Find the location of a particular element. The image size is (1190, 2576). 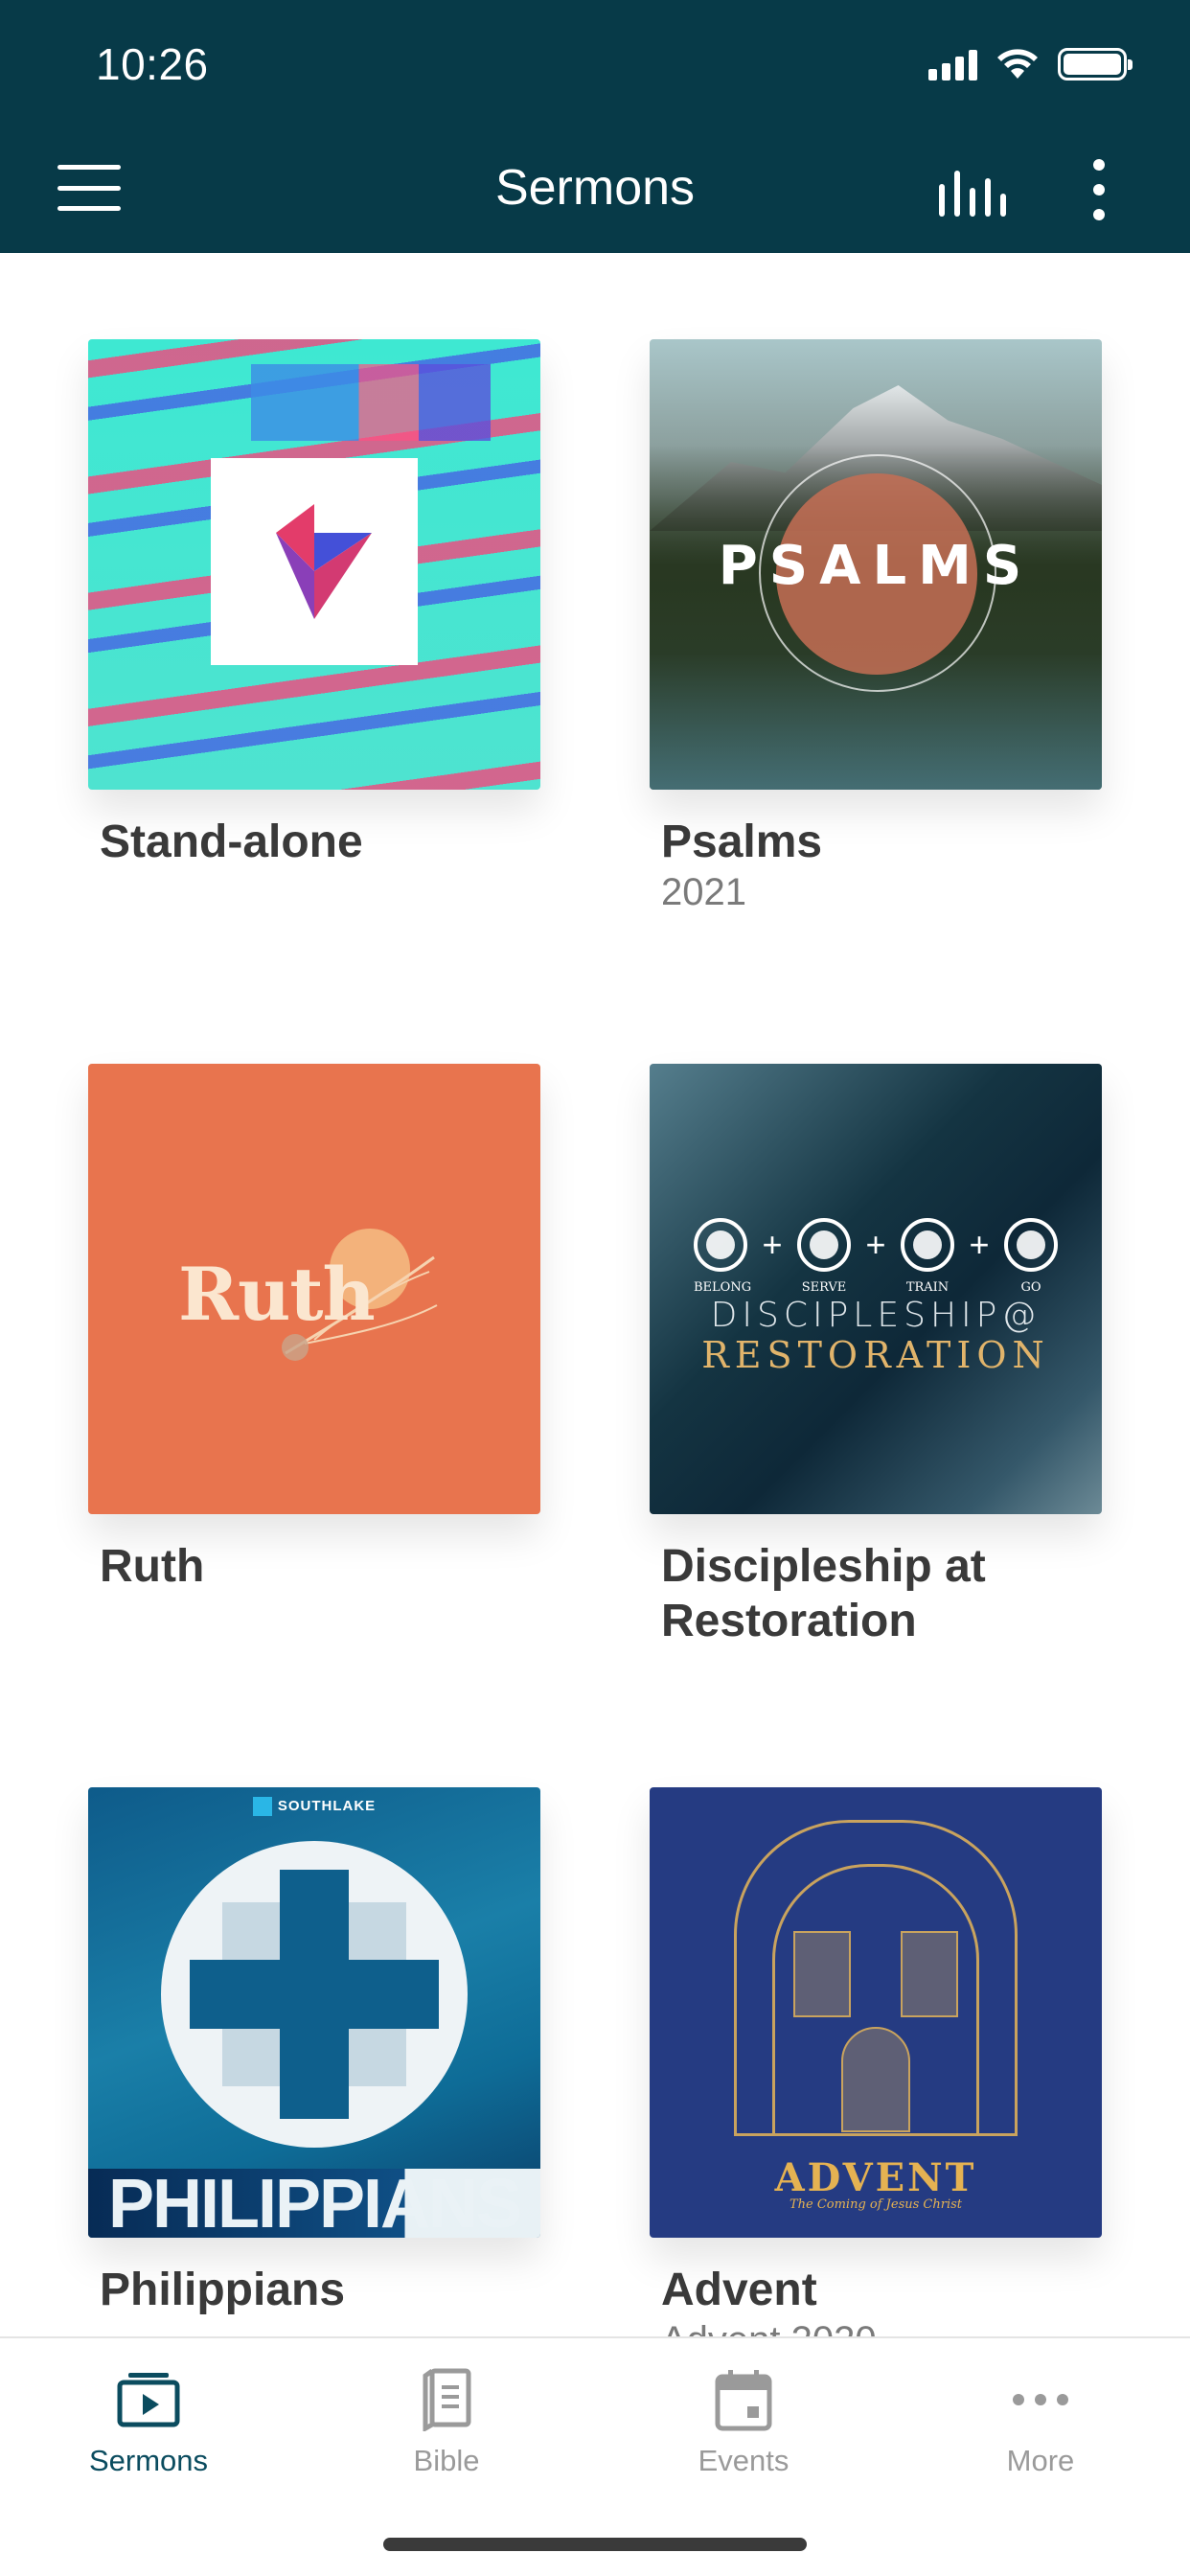

tab-bible: Bible is located at coordinates (447, 2418).